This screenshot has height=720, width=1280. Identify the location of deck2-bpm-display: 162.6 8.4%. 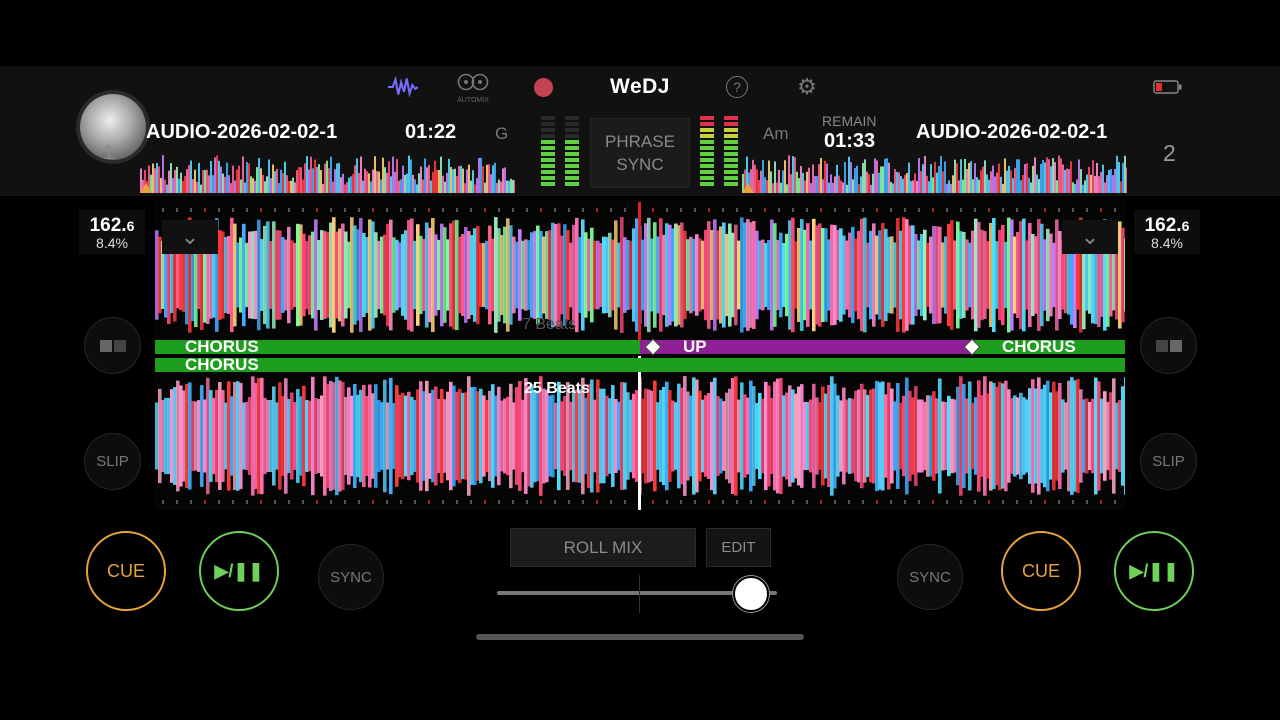
(1167, 232).